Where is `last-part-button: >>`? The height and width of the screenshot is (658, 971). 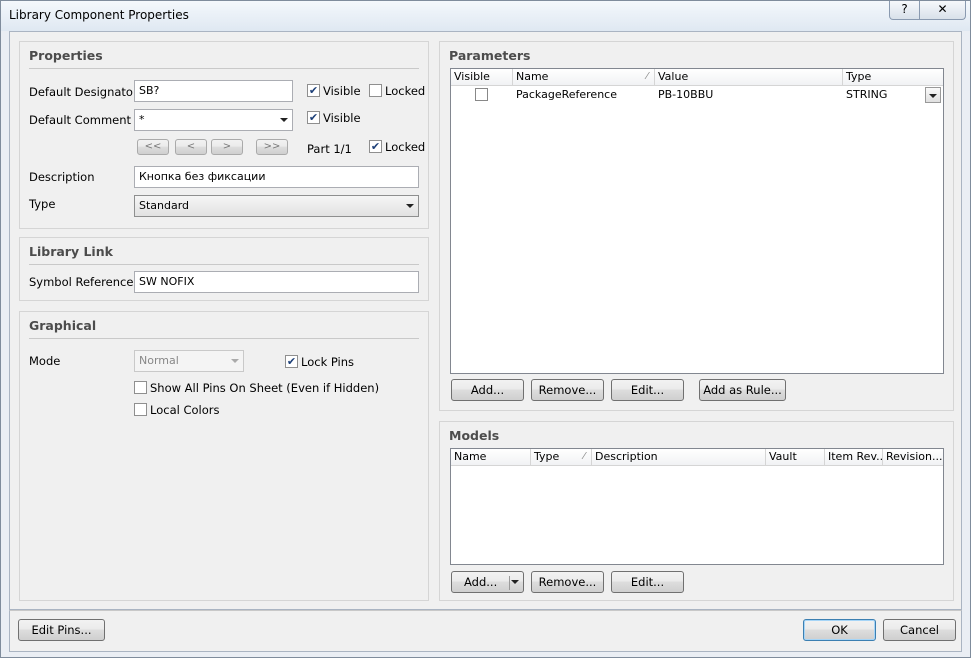
last-part-button: >> is located at coordinates (272, 147).